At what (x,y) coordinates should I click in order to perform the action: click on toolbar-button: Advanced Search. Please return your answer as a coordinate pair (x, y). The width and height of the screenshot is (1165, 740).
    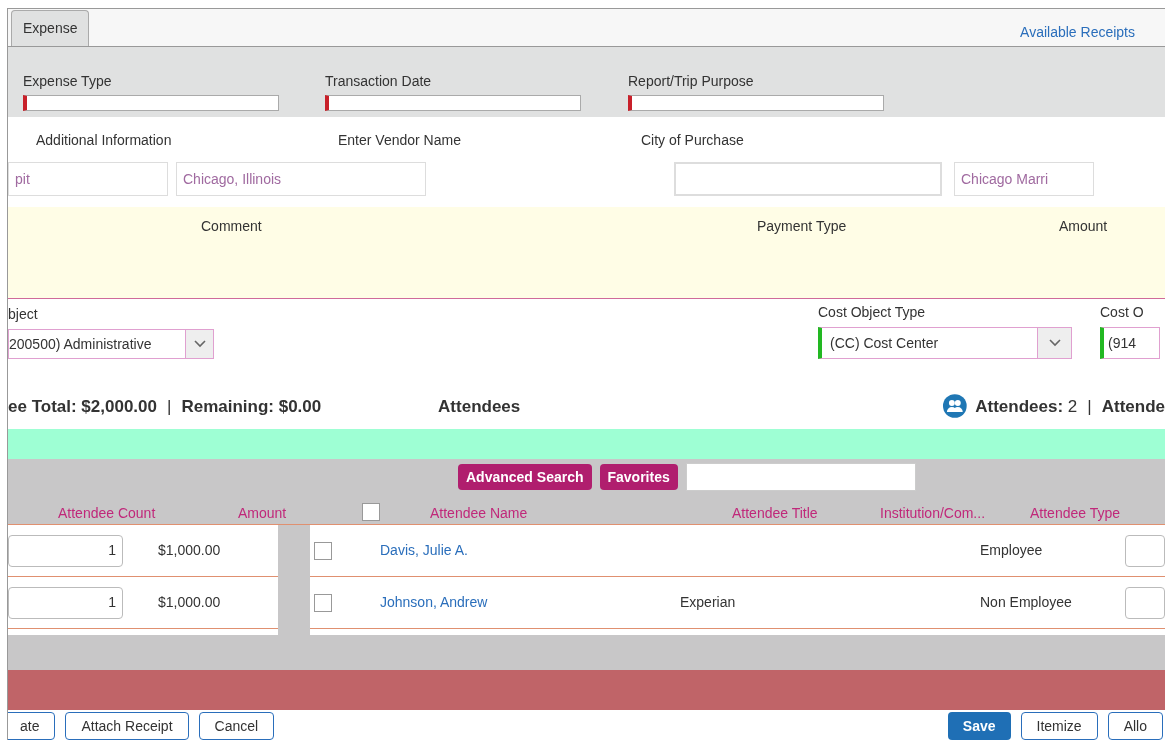
    Looking at the image, I should click on (525, 477).